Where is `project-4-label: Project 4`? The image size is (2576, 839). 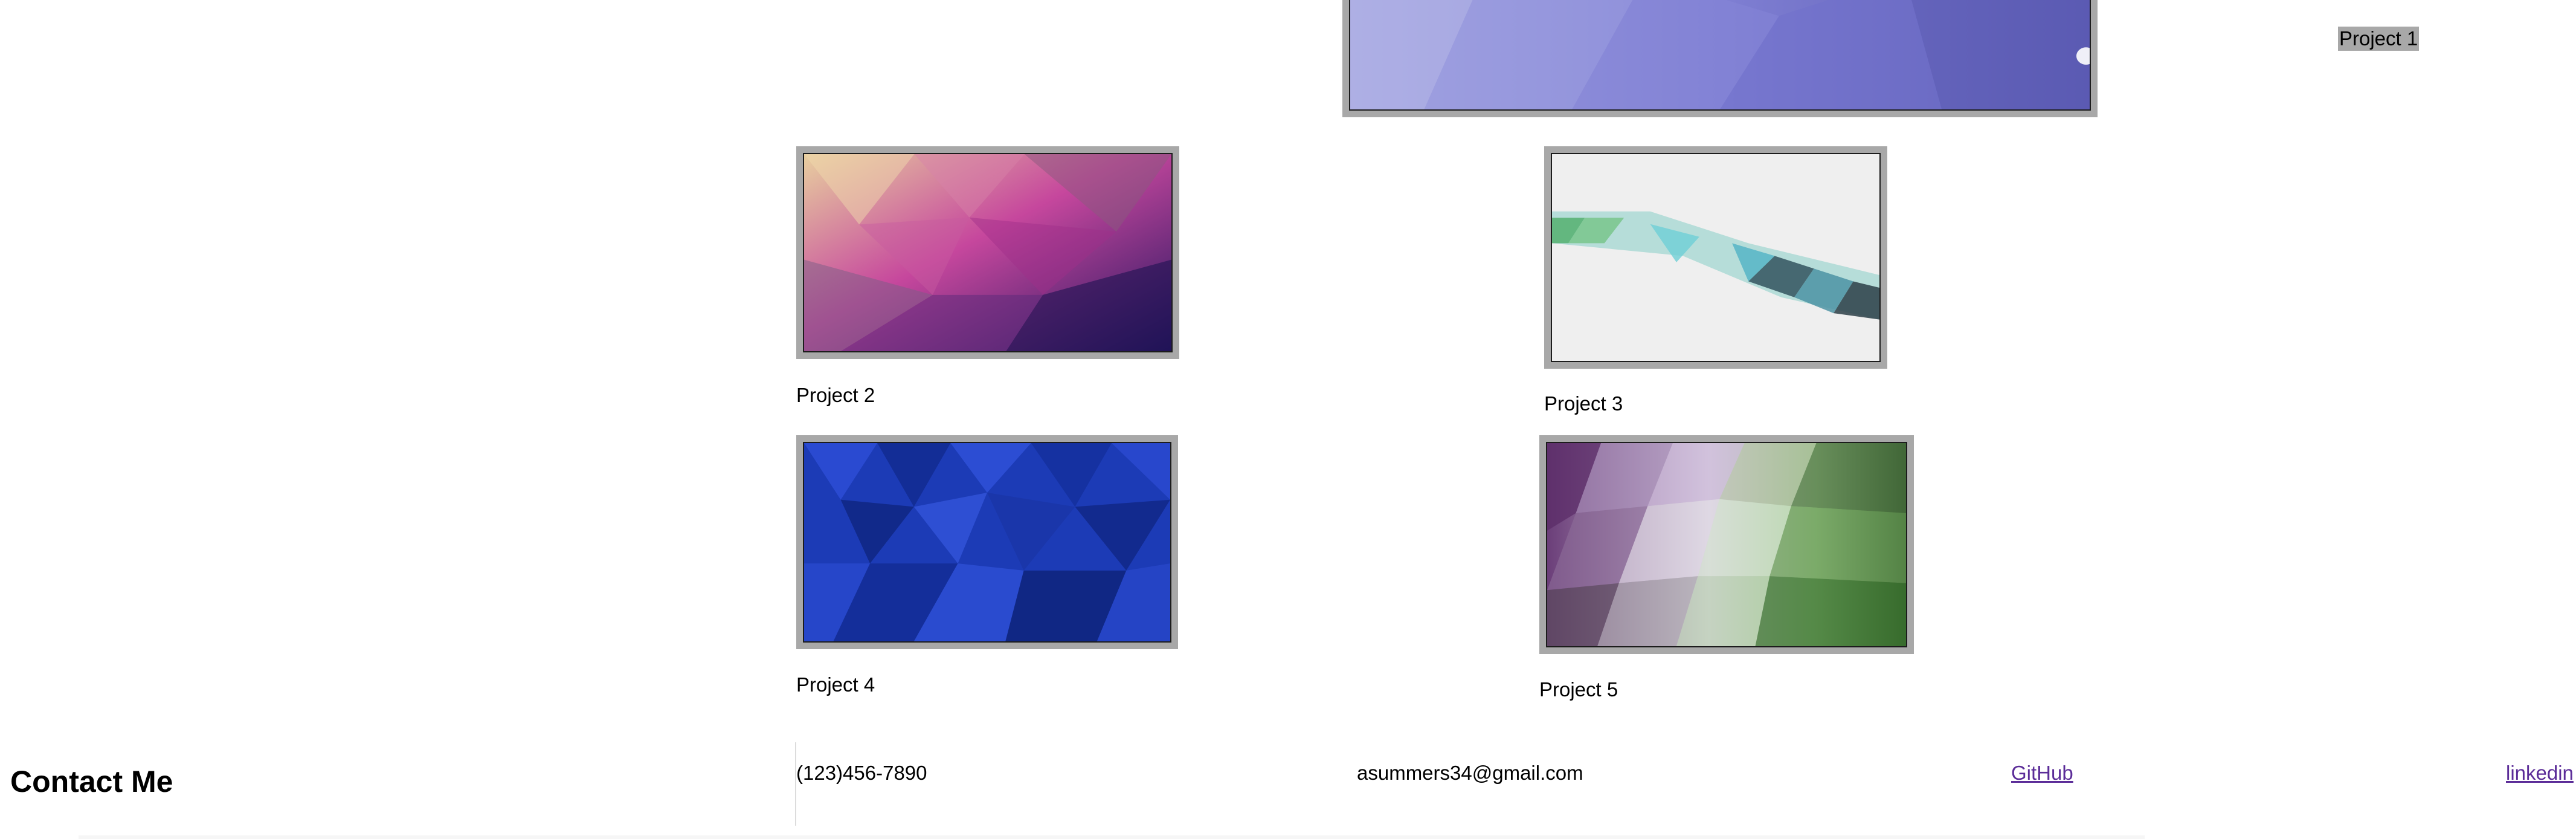 project-4-label: Project 4 is located at coordinates (836, 685).